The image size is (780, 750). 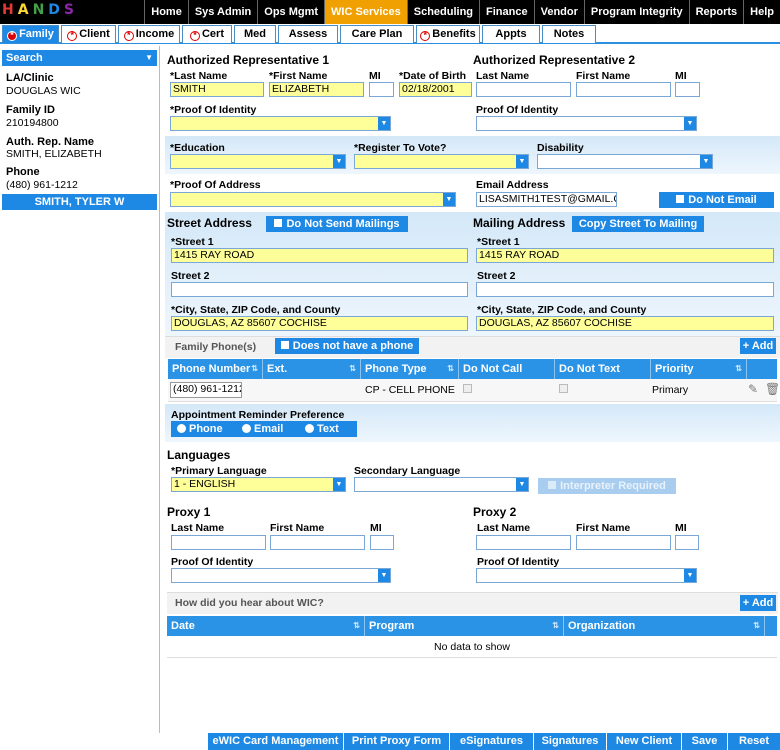 What do you see at coordinates (603, 369) in the screenshot?
I see `col-do-not-text: Do Not Text` at bounding box center [603, 369].